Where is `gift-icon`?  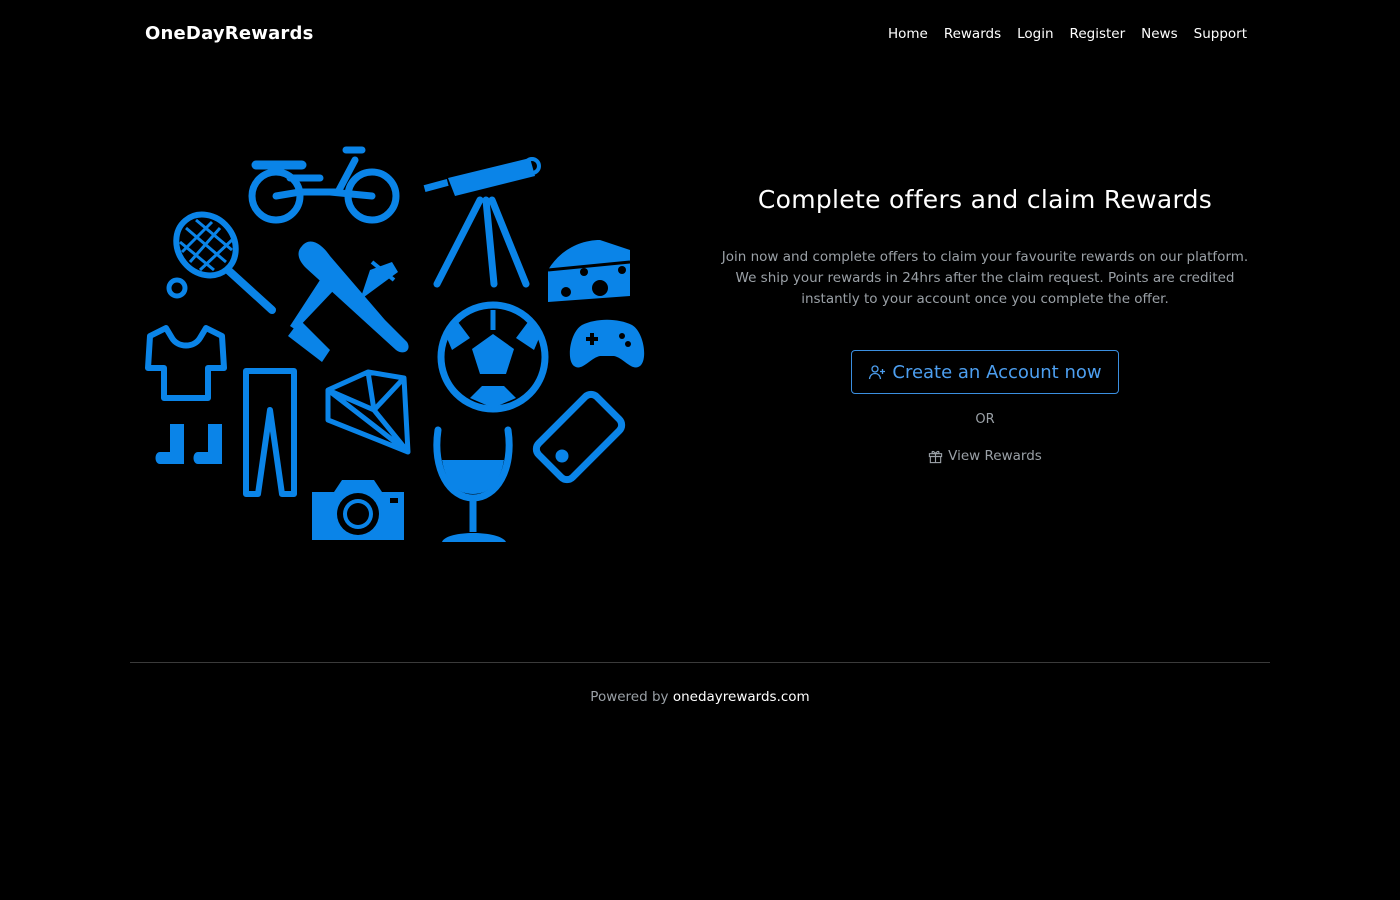 gift-icon is located at coordinates (936, 456).